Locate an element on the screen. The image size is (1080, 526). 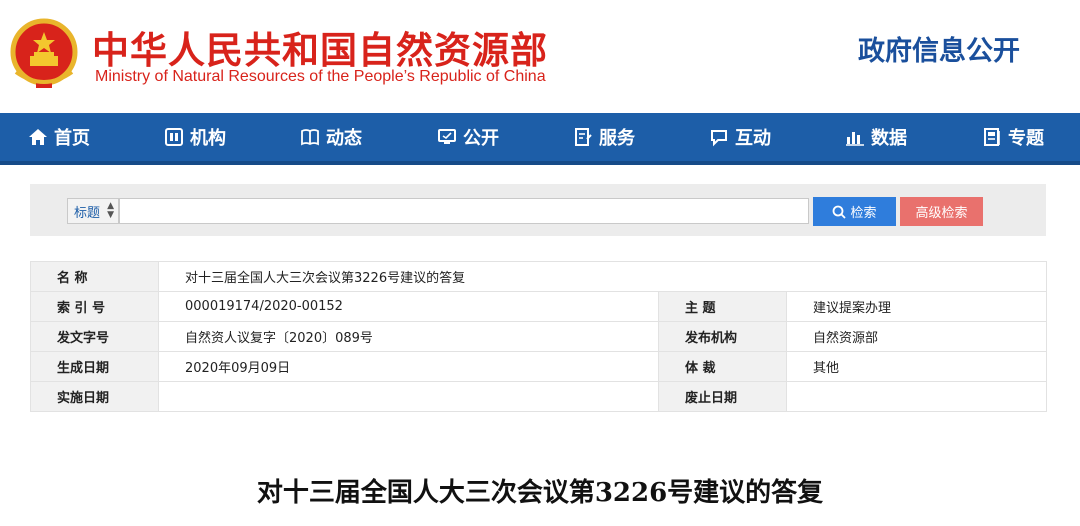
search-icon is located at coordinates (840, 212).